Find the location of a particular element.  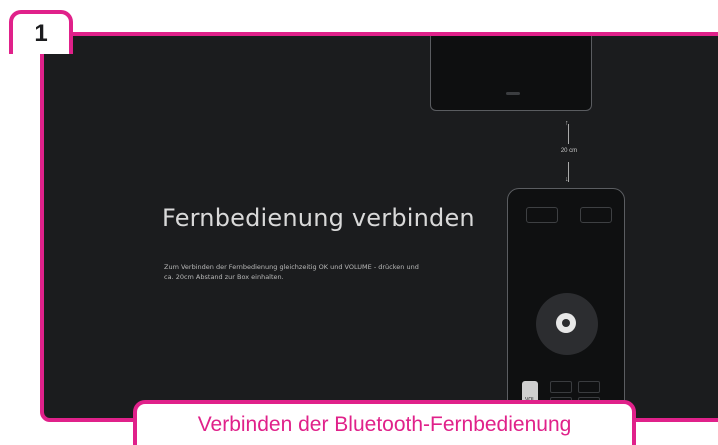

distance-label: 20 cm is located at coordinates (569, 151).